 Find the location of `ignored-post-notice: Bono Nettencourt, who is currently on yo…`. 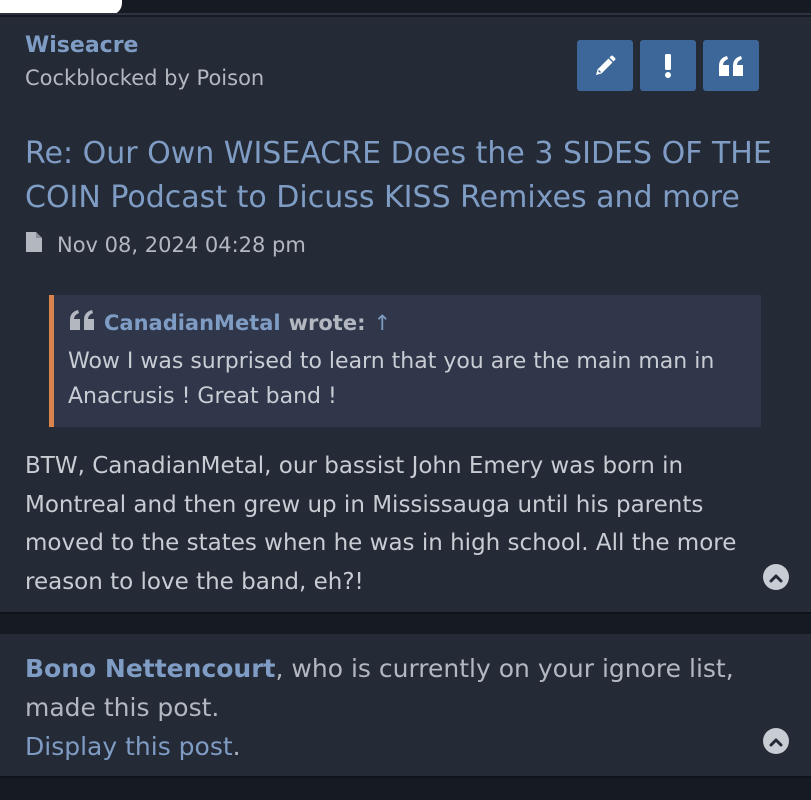

ignored-post-notice: Bono Nettencourt, who is currently on yo… is located at coordinates (405, 707).